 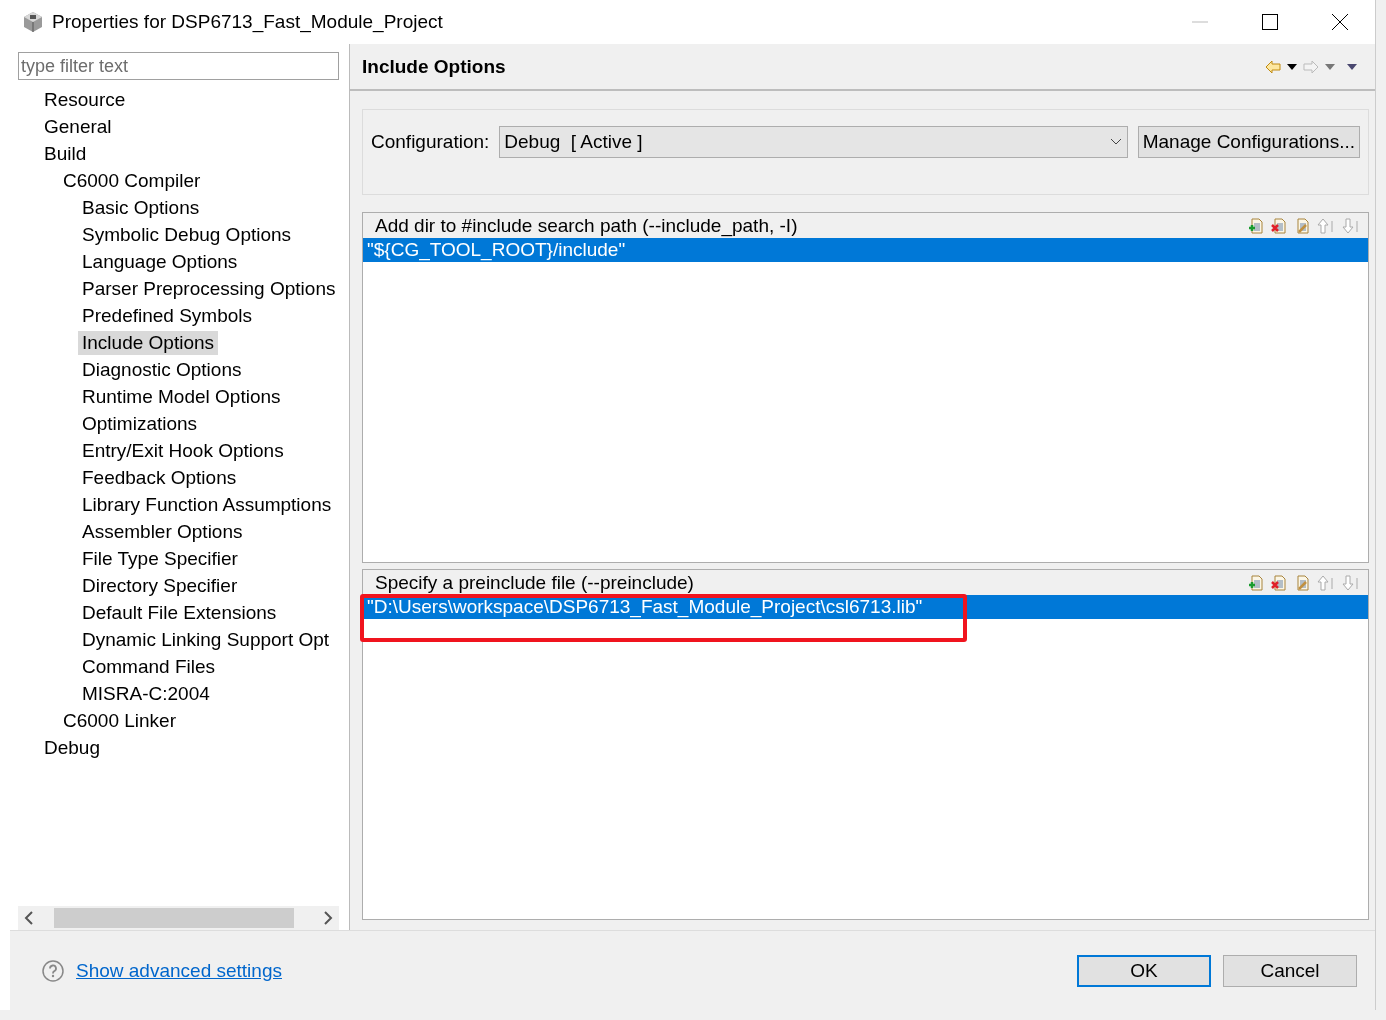 What do you see at coordinates (160, 261) in the screenshot?
I see `tree-item: Language Options` at bounding box center [160, 261].